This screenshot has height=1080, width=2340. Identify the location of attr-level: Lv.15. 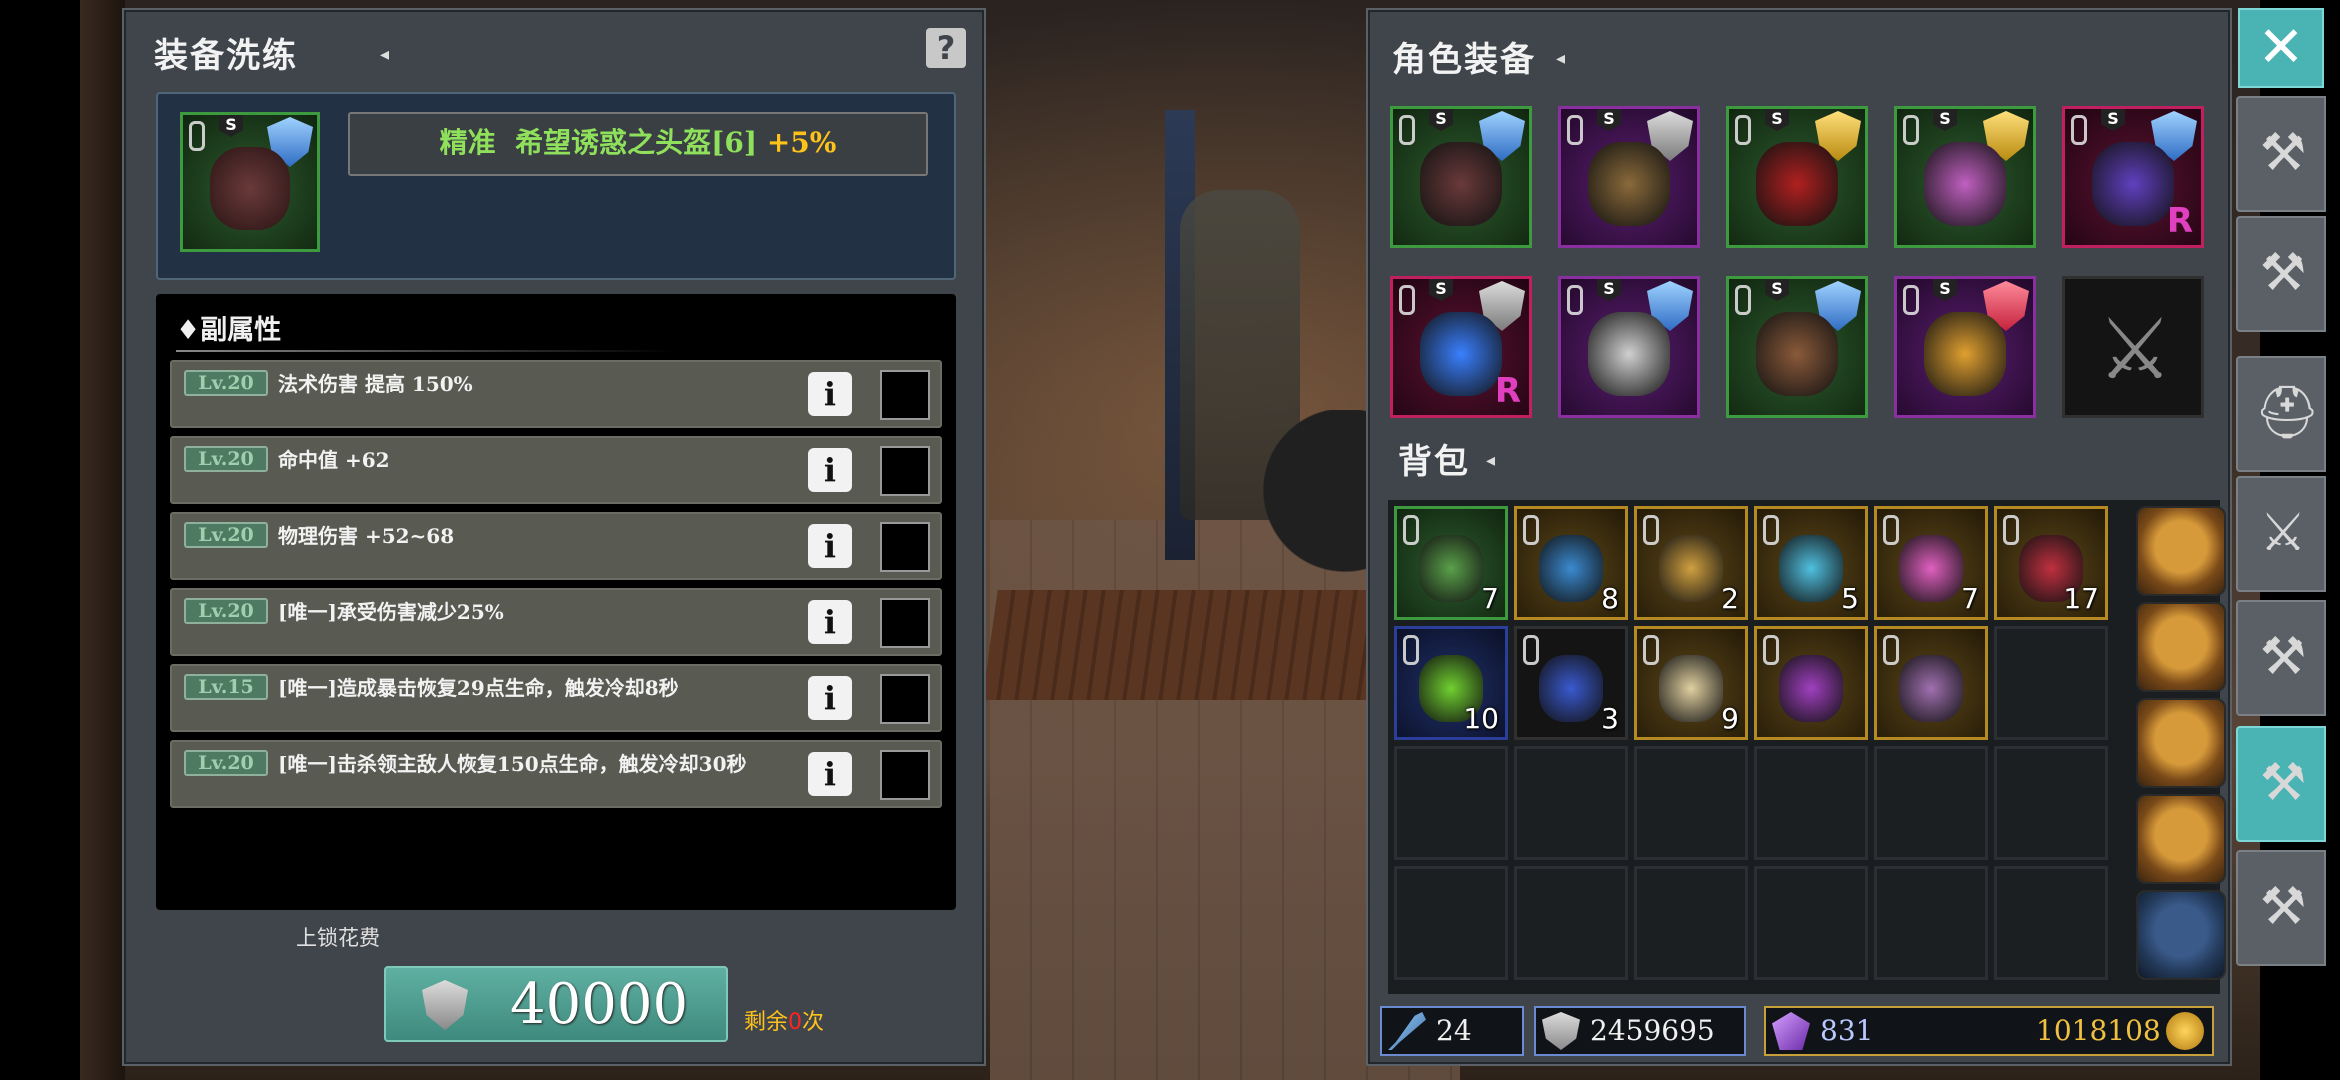
(226, 687).